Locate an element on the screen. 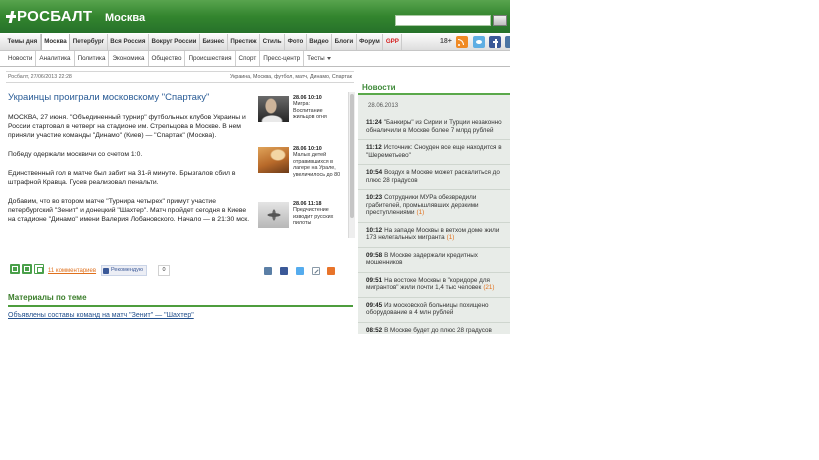 This screenshot has height=460, width=819. related-news-headline: Мигра: Воспитание жильцов огня is located at coordinates (310, 110).